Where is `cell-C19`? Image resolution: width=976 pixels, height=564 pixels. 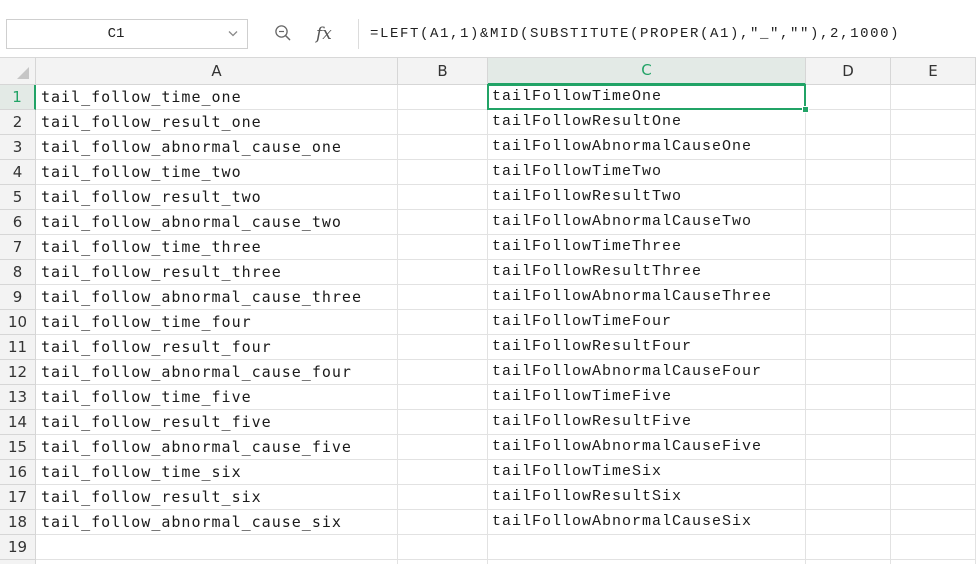 cell-C19 is located at coordinates (647, 547).